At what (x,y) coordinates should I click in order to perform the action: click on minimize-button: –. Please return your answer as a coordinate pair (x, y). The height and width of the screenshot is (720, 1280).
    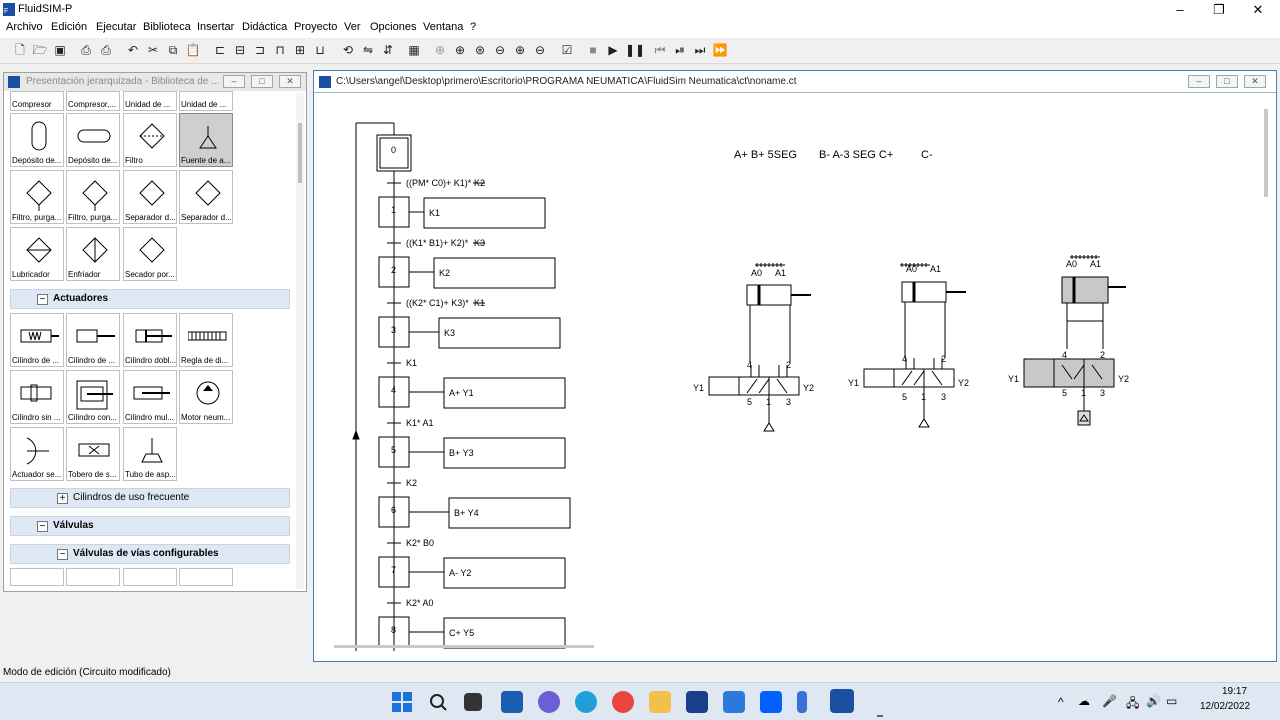
    Looking at the image, I should click on (1180, 10).